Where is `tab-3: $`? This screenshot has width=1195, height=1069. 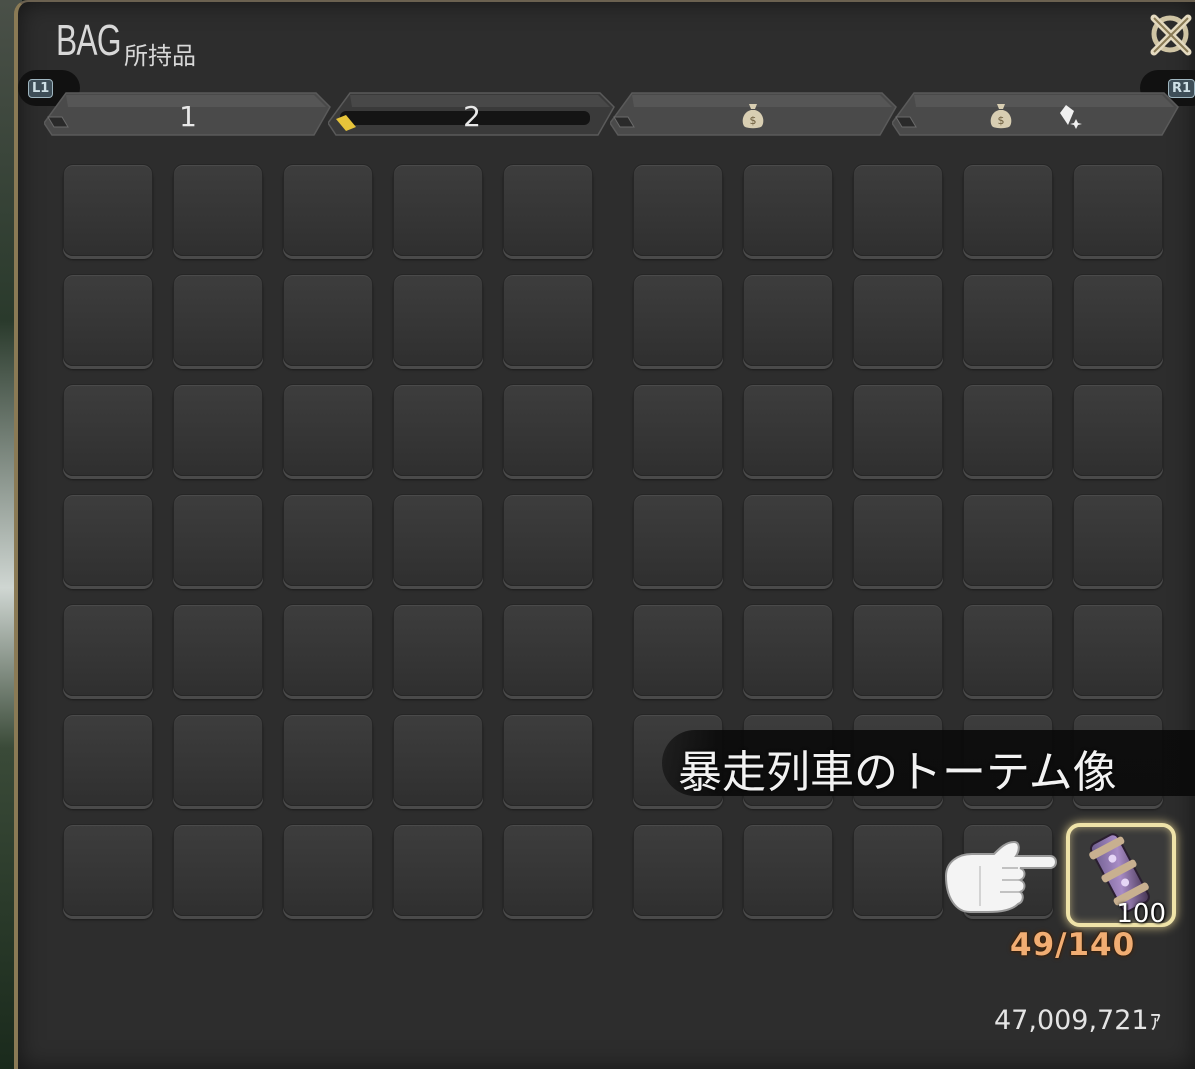
tab-3: $ is located at coordinates (754, 114).